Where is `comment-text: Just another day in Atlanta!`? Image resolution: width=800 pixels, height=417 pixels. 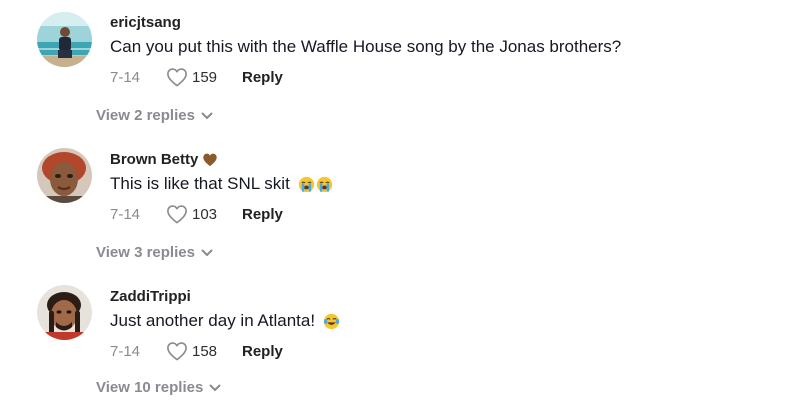
comment-text: Just another day in Atlanta! is located at coordinates (225, 321).